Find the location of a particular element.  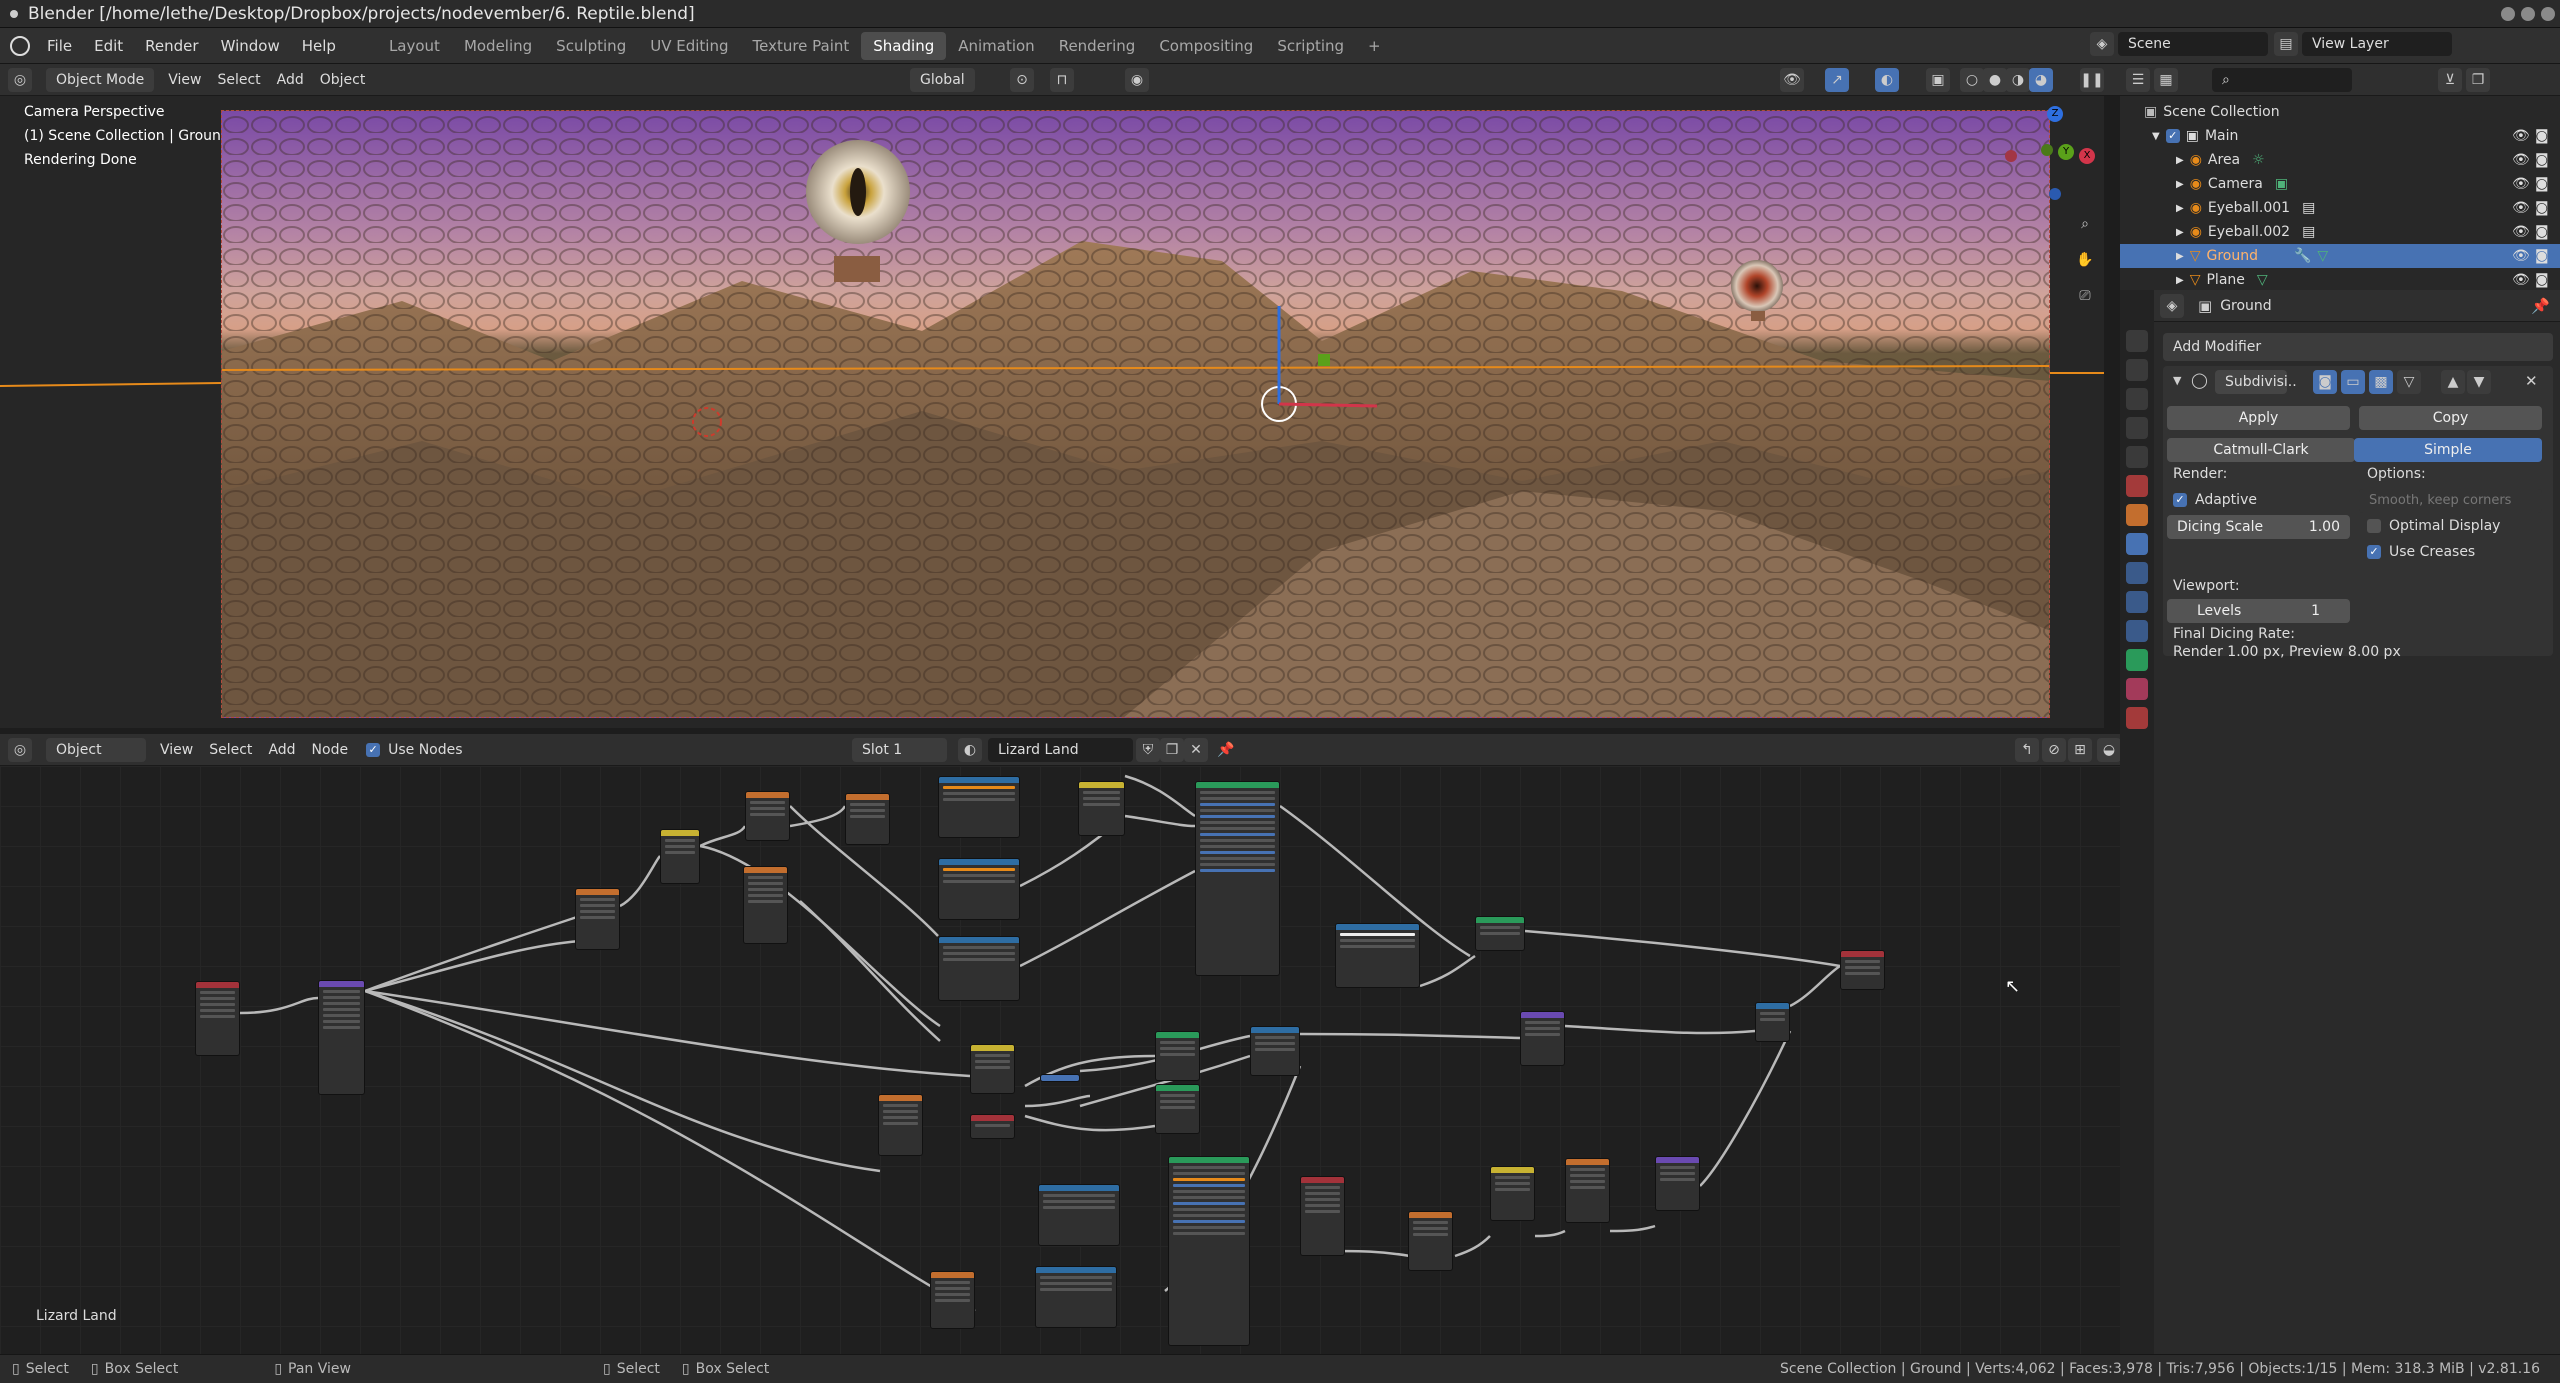

node-noise-texture is located at coordinates (597, 919).